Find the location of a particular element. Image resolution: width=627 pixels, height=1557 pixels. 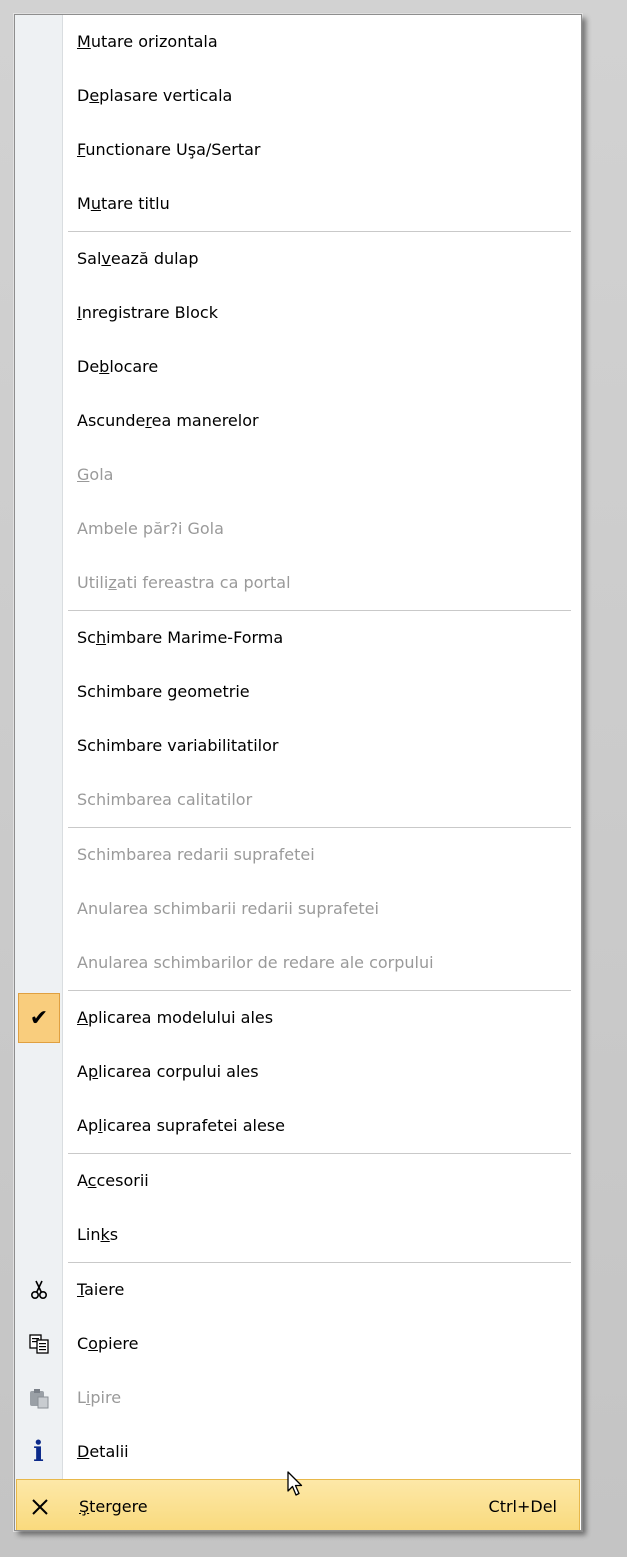

menu-item-label: Salvează dulap is located at coordinates (138, 258).